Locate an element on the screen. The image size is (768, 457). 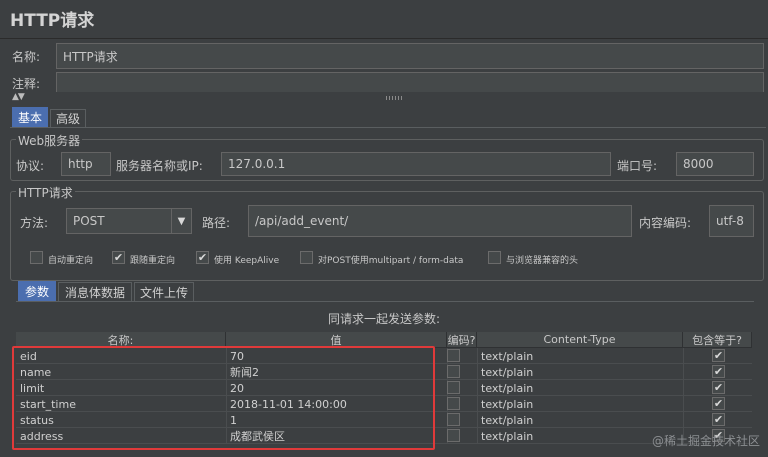
browser-headers-label: 与浏览器兼容的头 is located at coordinates (542, 261).